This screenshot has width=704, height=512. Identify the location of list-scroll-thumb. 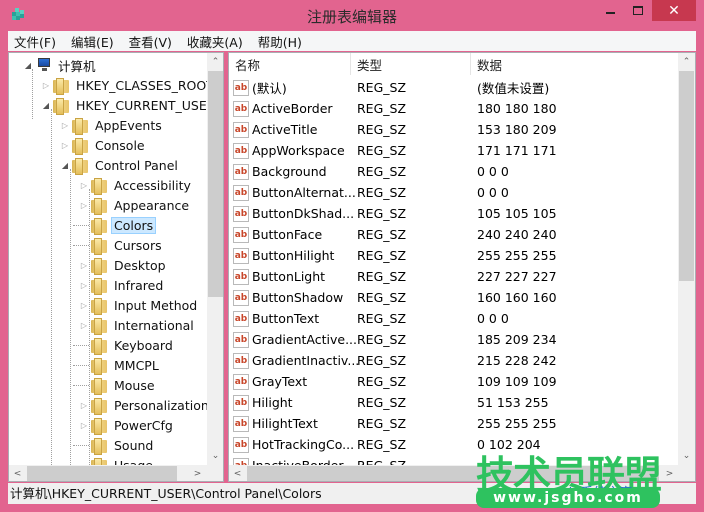
(686, 176).